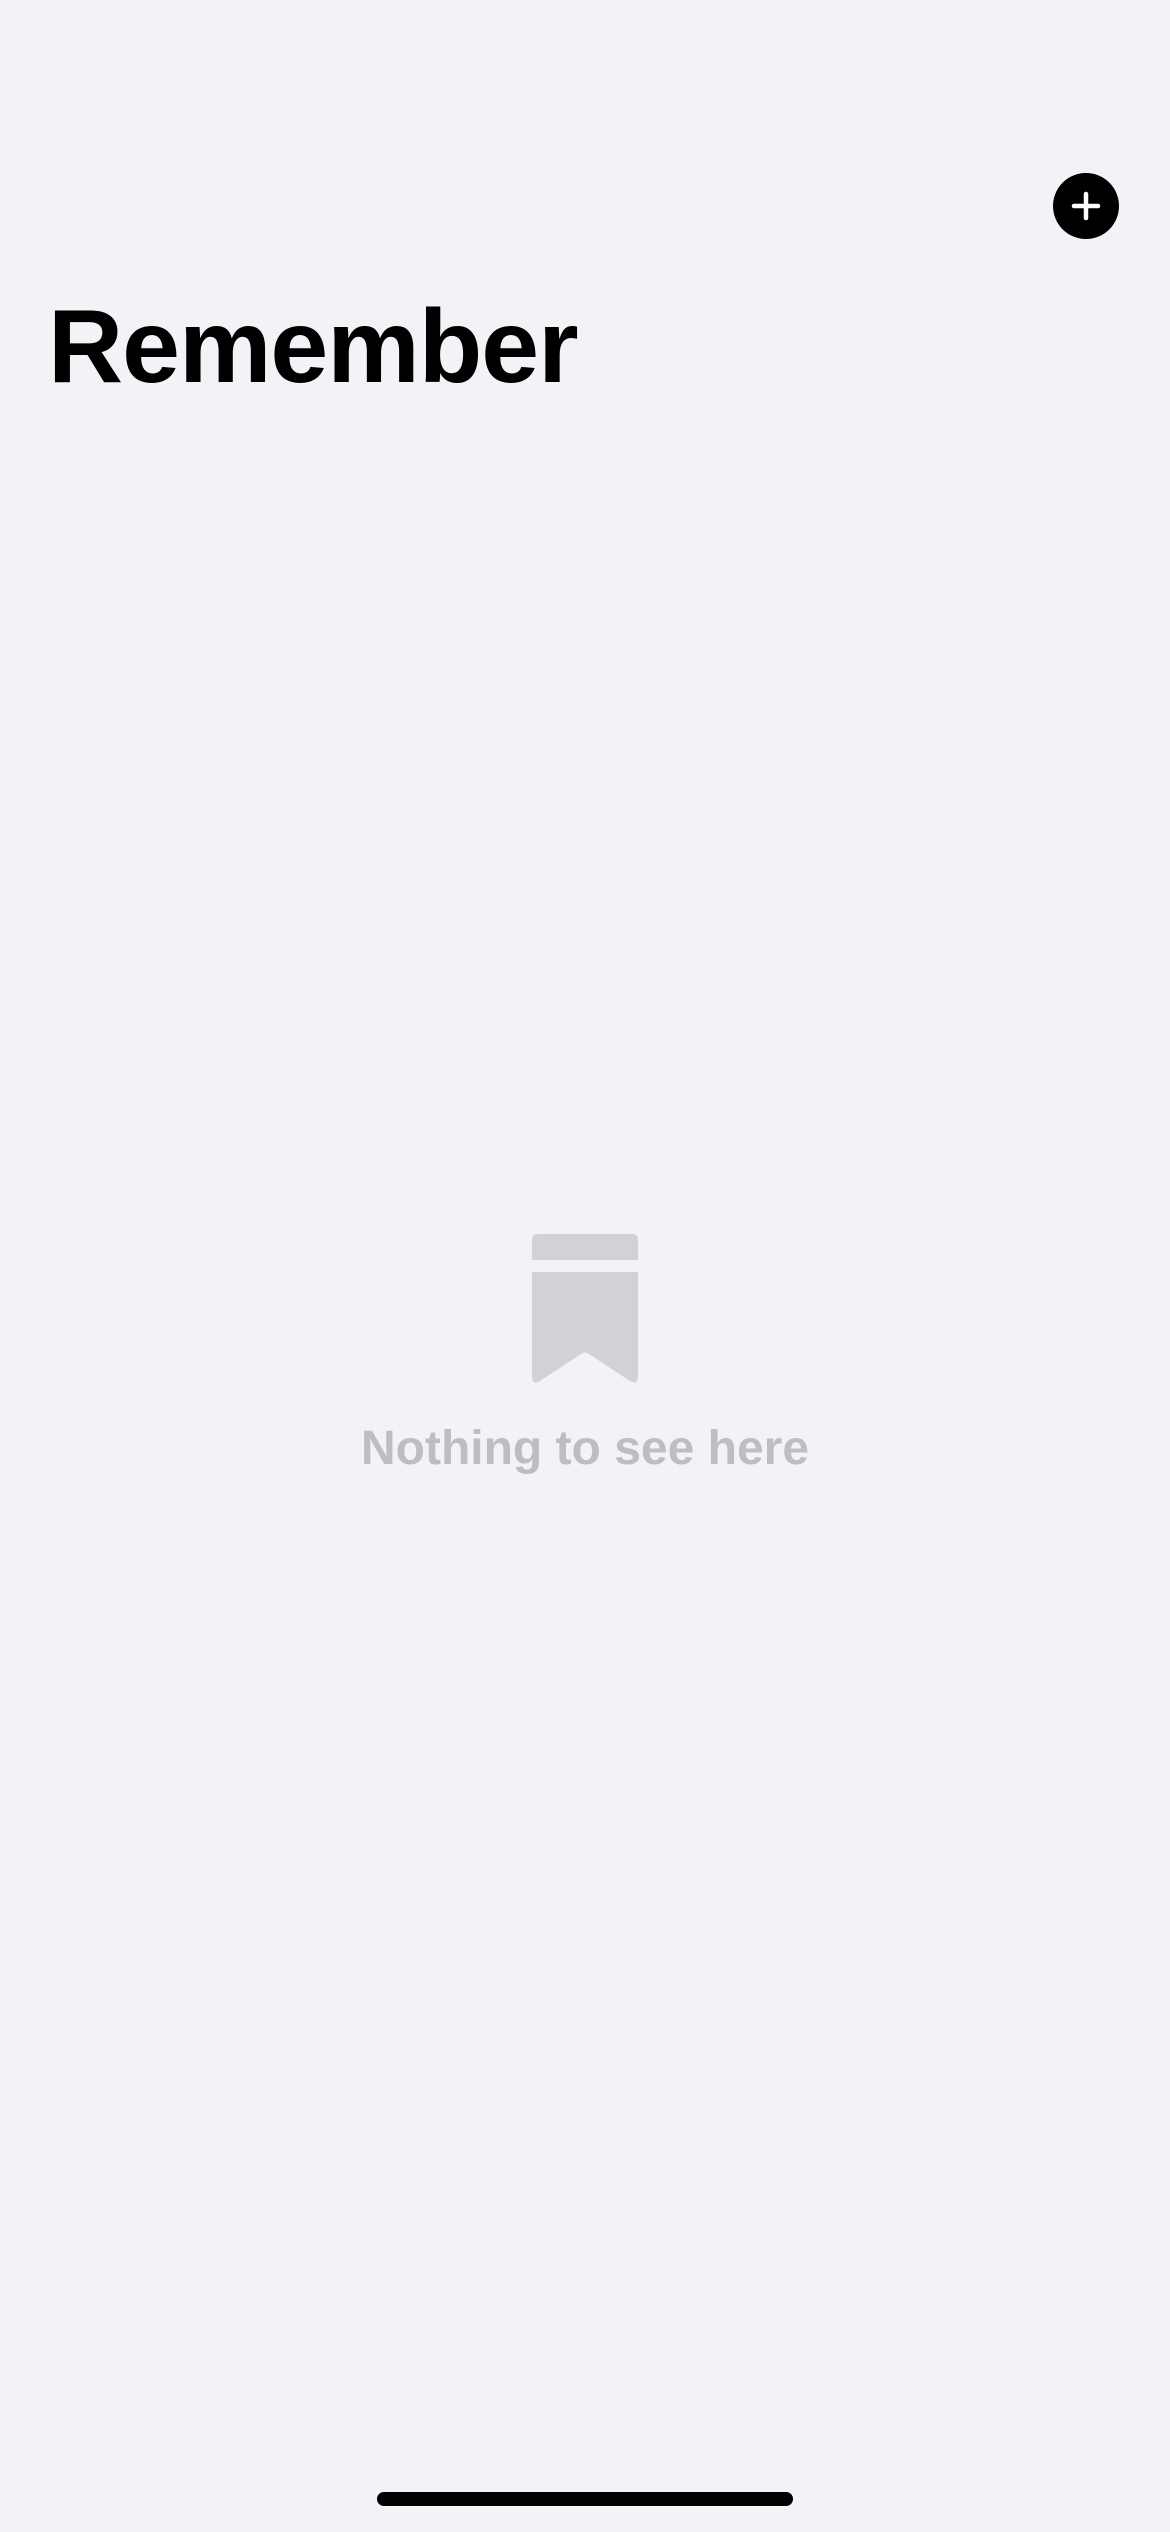  I want to click on add-button, so click(1086, 206).